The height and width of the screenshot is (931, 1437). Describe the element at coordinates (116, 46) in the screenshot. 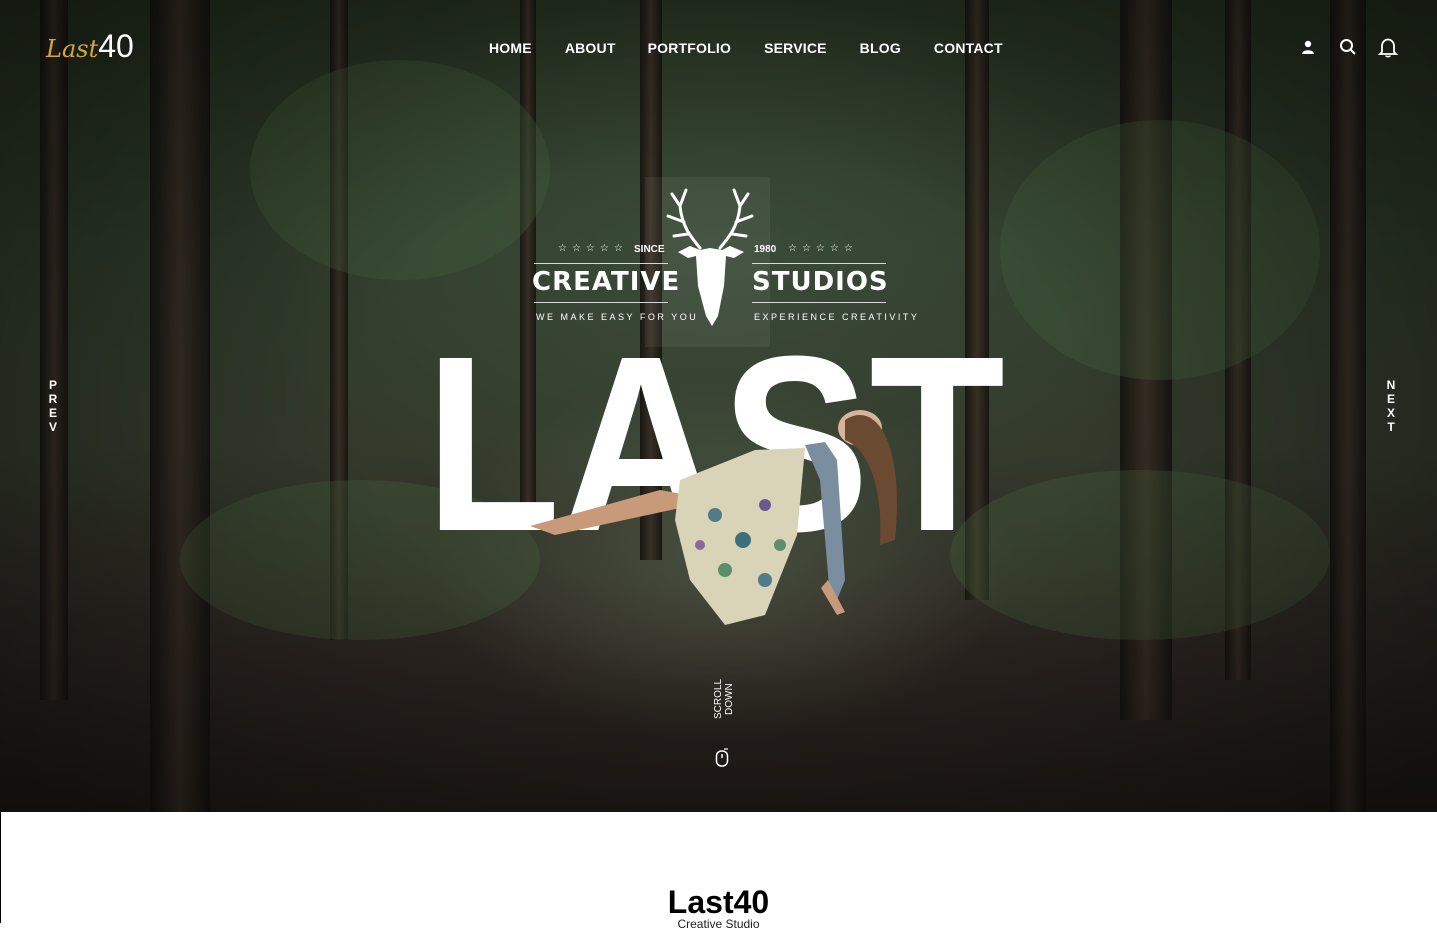

I see `logo-number: 40` at that location.